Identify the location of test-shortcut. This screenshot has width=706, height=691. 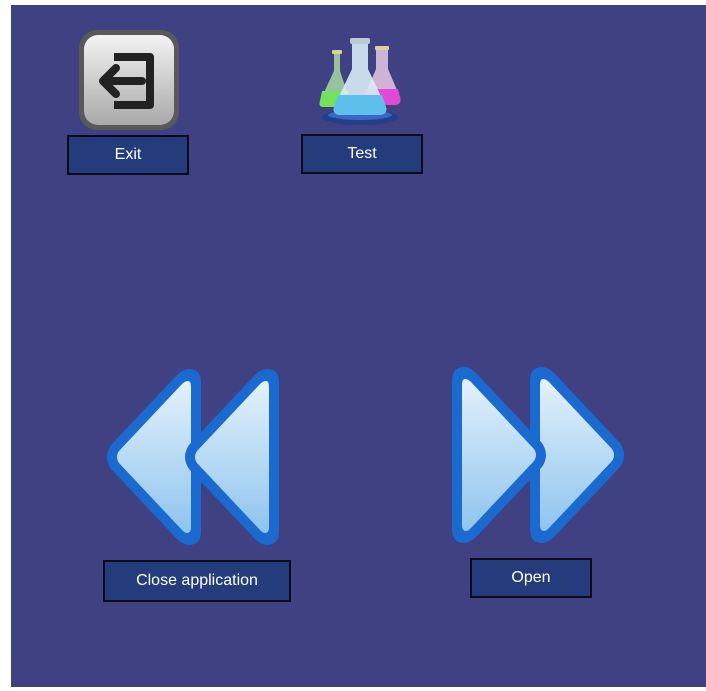
(360, 81).